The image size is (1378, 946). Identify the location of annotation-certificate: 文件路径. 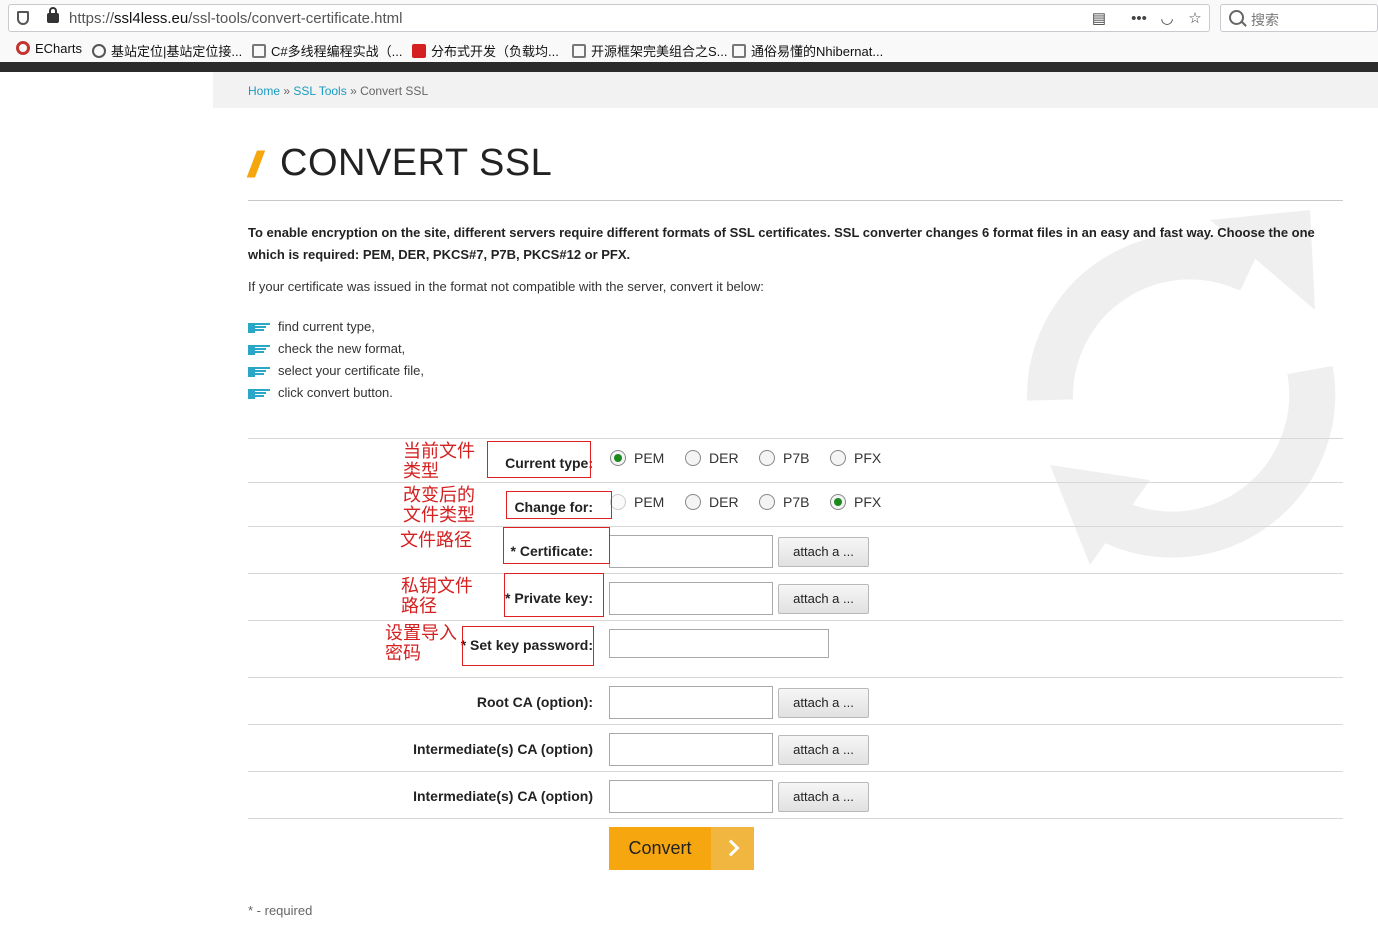
(436, 540).